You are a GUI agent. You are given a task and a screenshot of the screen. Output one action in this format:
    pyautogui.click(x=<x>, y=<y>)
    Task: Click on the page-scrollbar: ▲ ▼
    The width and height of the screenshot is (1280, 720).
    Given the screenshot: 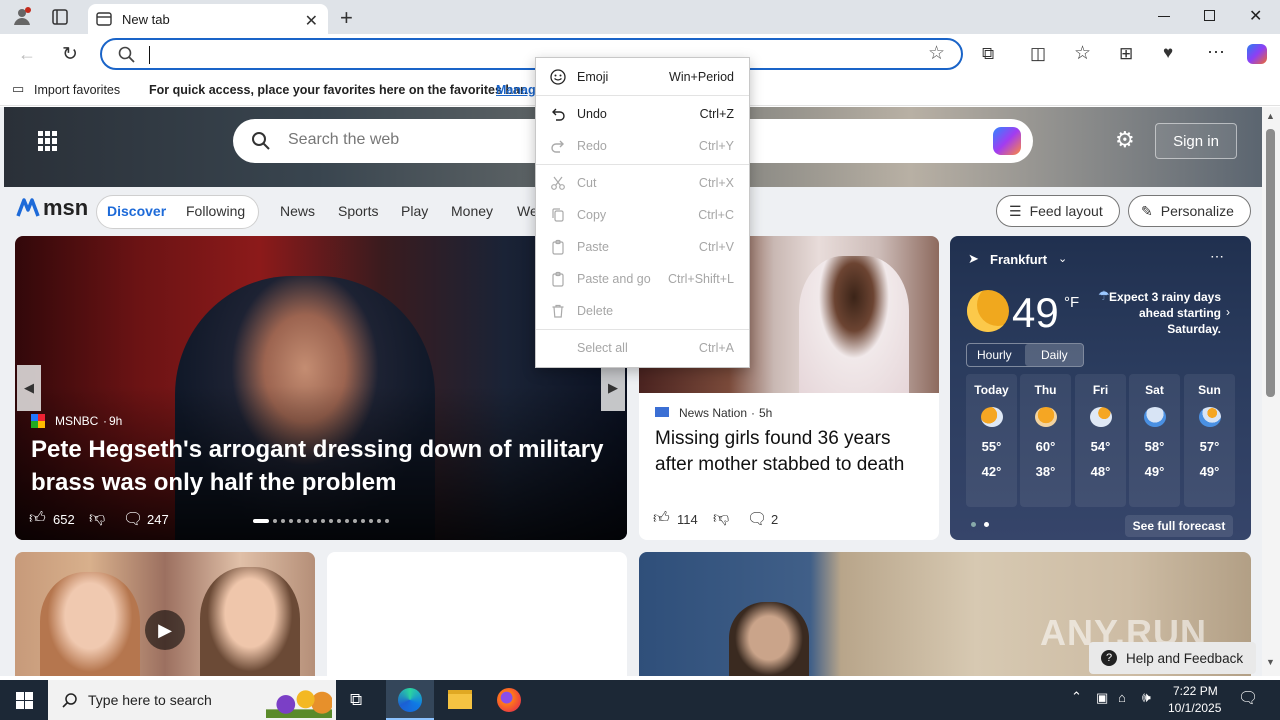 What is the action you would take?
    pyautogui.click(x=1271, y=391)
    